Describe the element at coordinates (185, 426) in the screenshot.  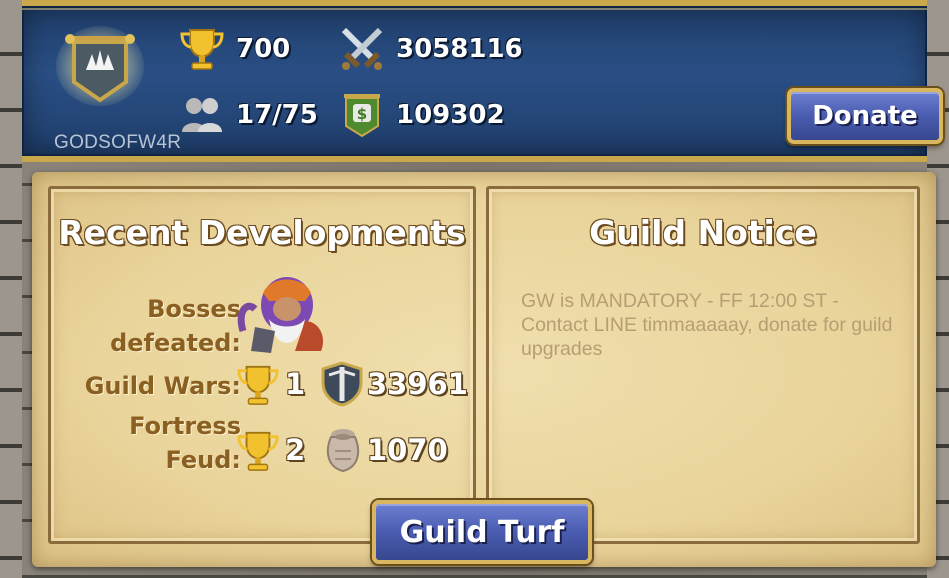
I see `fortress-label-line1: Fortress` at that location.